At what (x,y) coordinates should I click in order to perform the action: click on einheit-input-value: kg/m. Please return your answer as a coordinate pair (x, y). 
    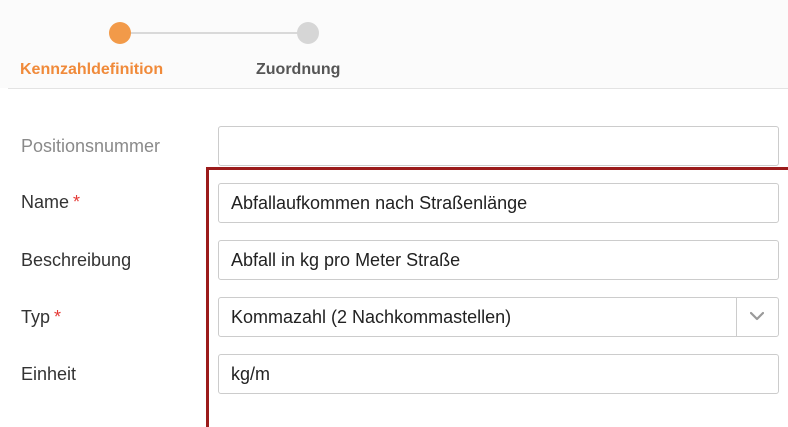
    Looking at the image, I should click on (251, 374).